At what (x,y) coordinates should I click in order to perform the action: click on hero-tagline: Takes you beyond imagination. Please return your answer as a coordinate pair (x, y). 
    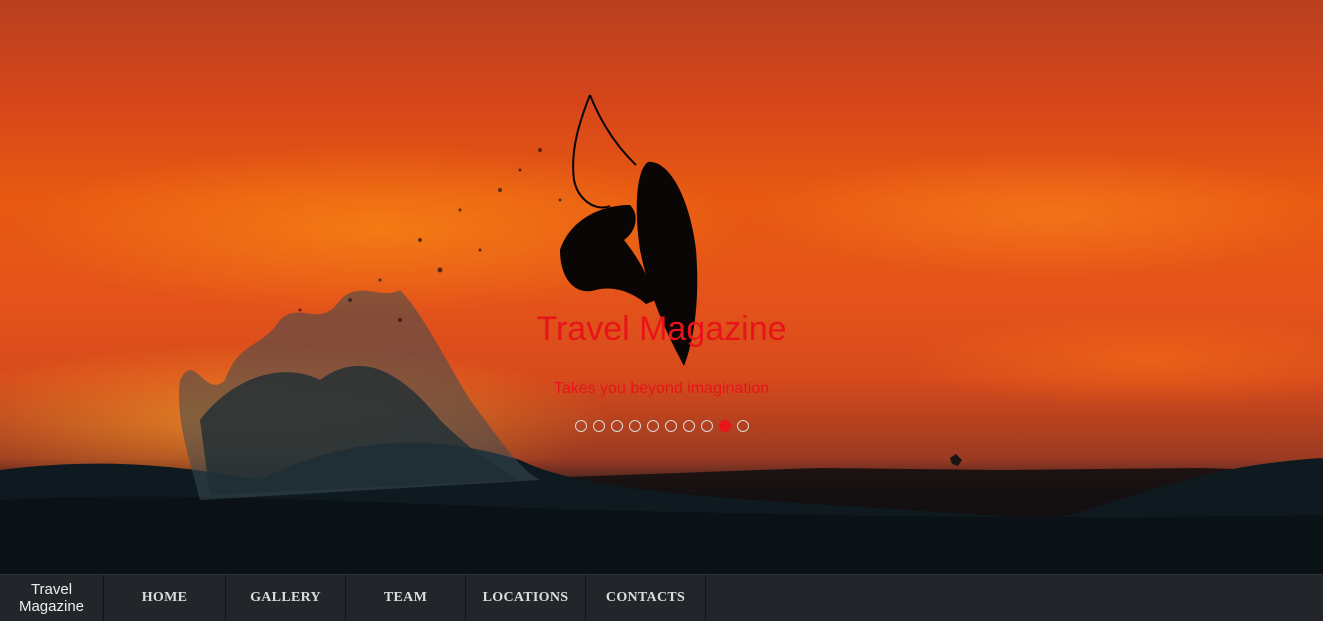
    Looking at the image, I should click on (661, 388).